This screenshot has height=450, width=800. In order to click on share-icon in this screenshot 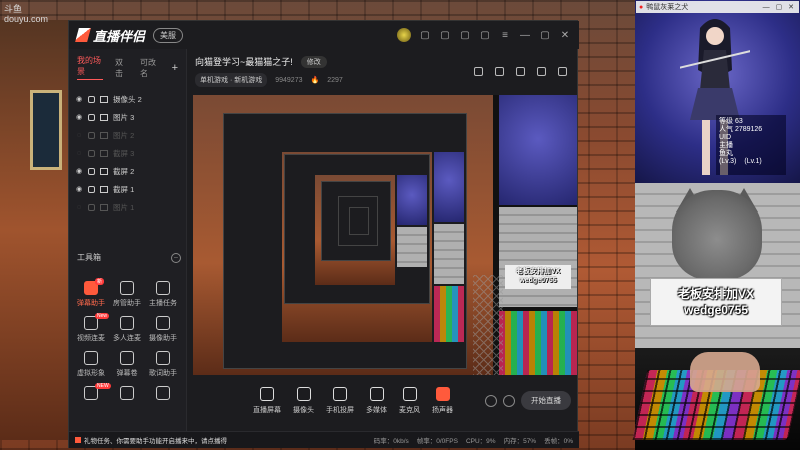, I will do `click(562, 71)`.